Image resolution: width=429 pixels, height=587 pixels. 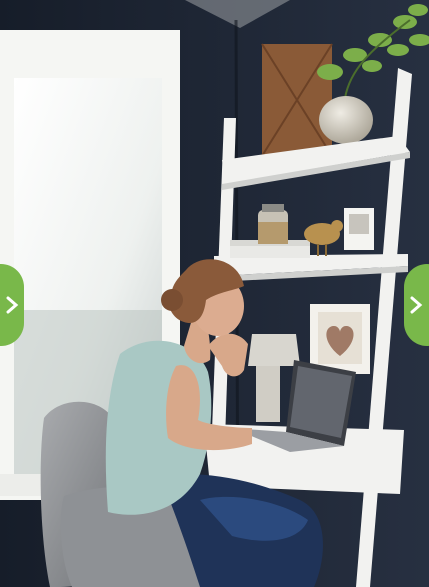 I want to click on previous-button, so click(x=12, y=305).